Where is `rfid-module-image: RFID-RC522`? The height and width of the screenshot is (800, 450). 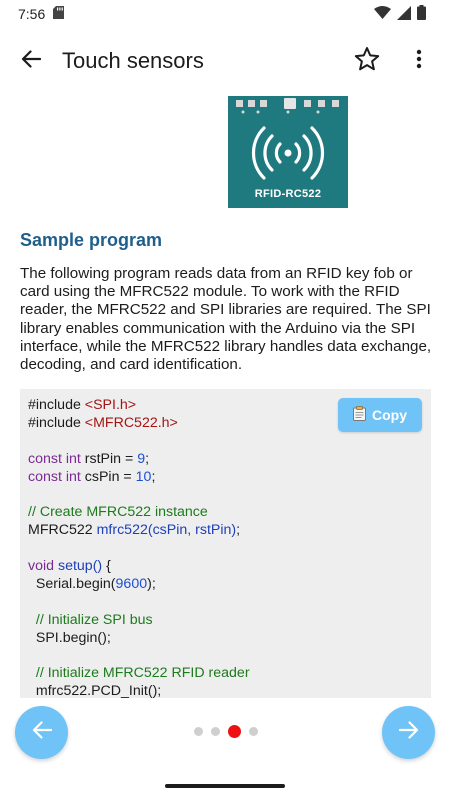 rfid-module-image: RFID-RC522 is located at coordinates (288, 152).